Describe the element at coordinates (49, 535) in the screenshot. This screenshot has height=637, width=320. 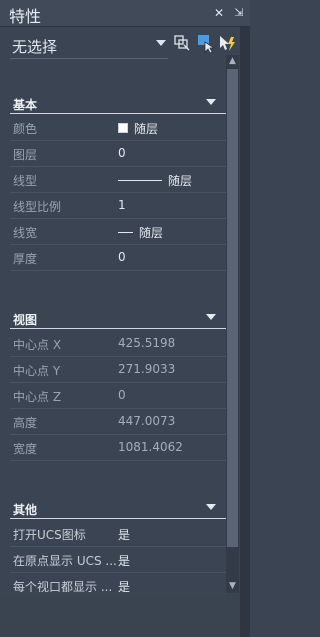
I see `property-label: 打开UCS图标` at that location.